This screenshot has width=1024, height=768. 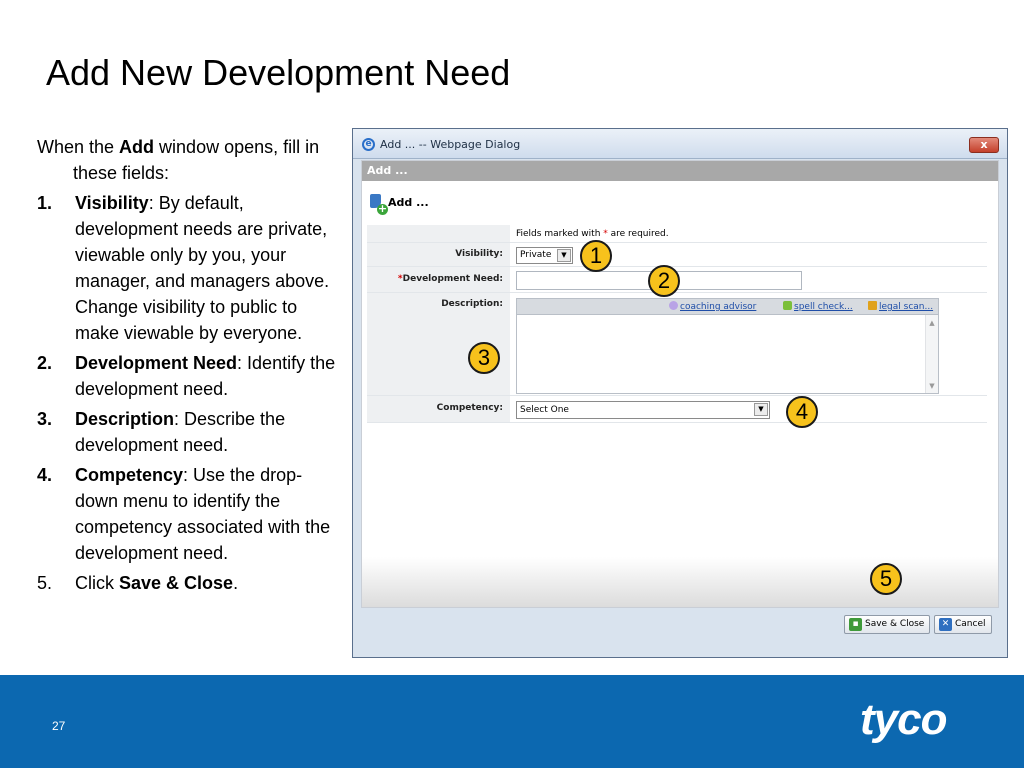 I want to click on dialog-title: Add ... -- Webpage Dialog, so click(x=450, y=144).